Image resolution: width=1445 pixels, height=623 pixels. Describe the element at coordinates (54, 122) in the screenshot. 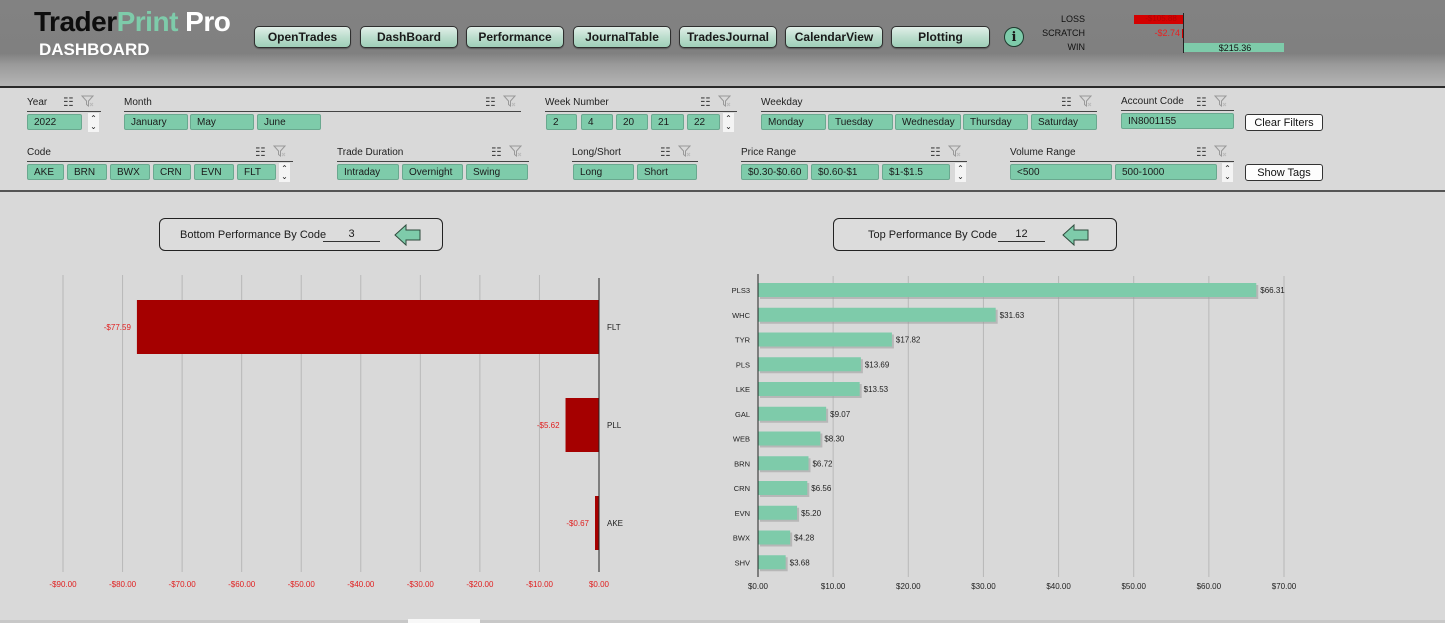

I see `year-chip: 2022` at that location.